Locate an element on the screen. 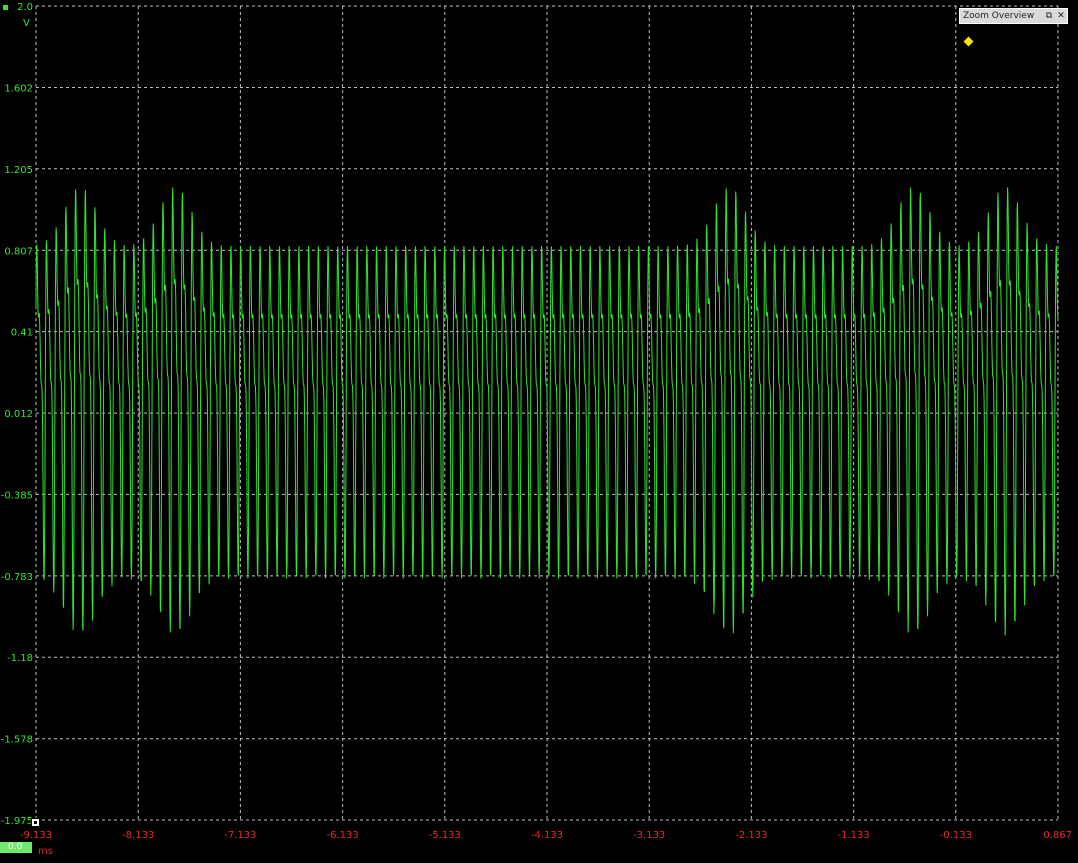 The height and width of the screenshot is (863, 1078). x-tick-label: -4.133 is located at coordinates (547, 835).